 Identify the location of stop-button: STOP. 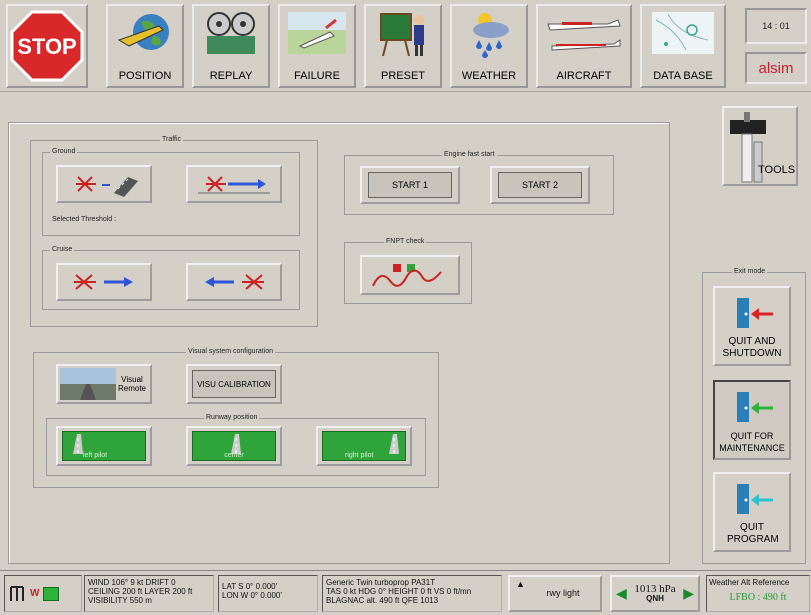
(47, 46).